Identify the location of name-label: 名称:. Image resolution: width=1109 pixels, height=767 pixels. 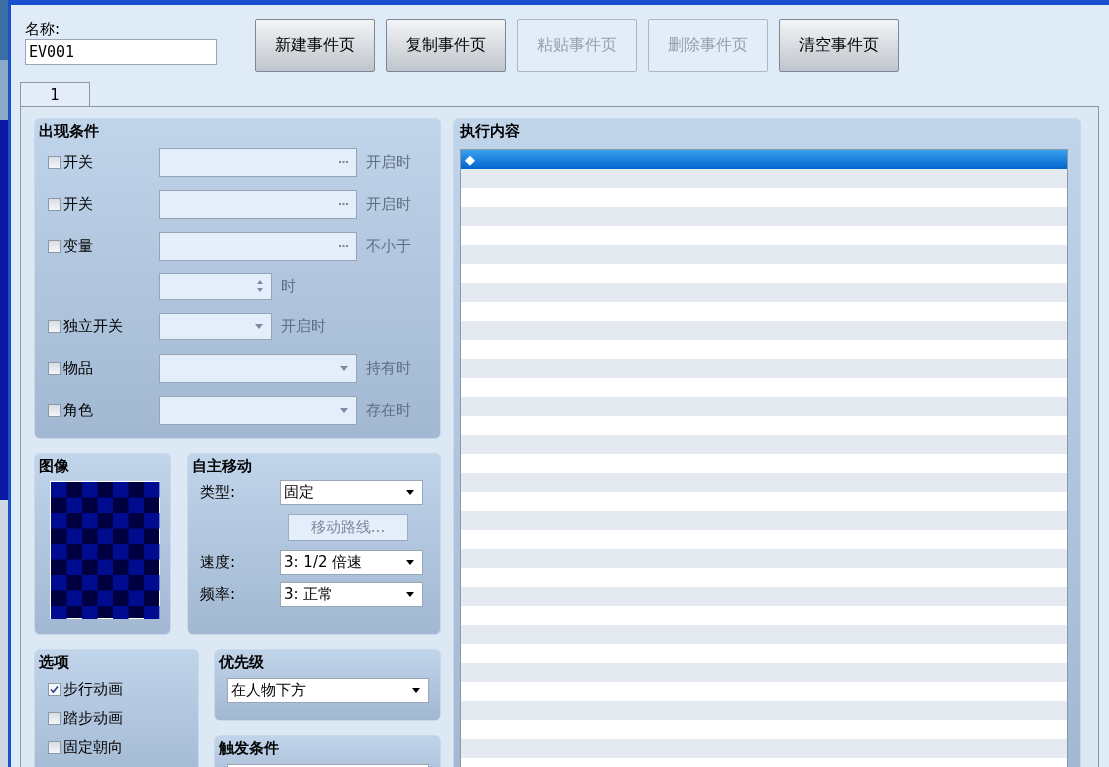
(43, 29).